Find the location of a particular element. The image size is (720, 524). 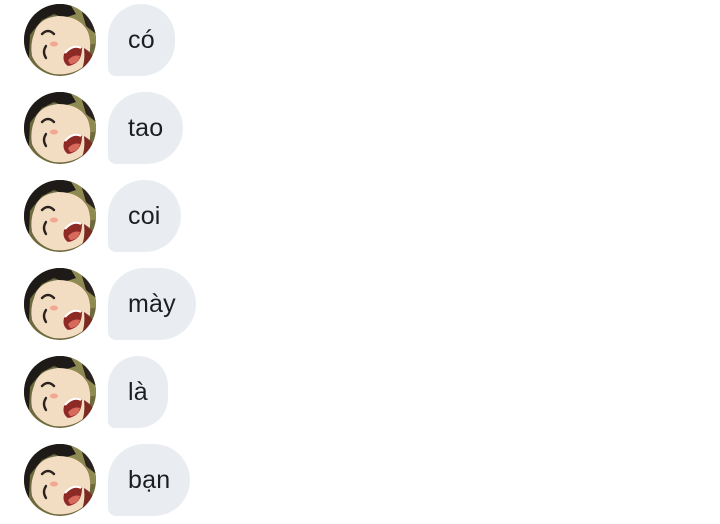

message-text: là is located at coordinates (138, 391).